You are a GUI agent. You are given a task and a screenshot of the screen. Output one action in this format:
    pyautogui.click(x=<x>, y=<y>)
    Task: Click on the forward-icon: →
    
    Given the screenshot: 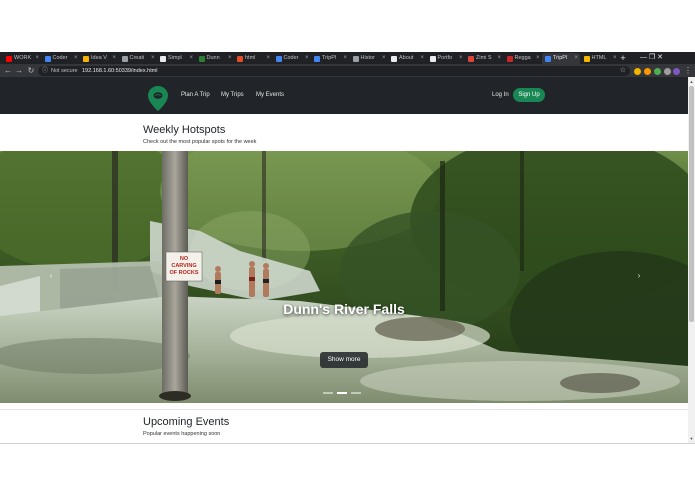 What is the action you would take?
    pyautogui.click(x=19, y=70)
    